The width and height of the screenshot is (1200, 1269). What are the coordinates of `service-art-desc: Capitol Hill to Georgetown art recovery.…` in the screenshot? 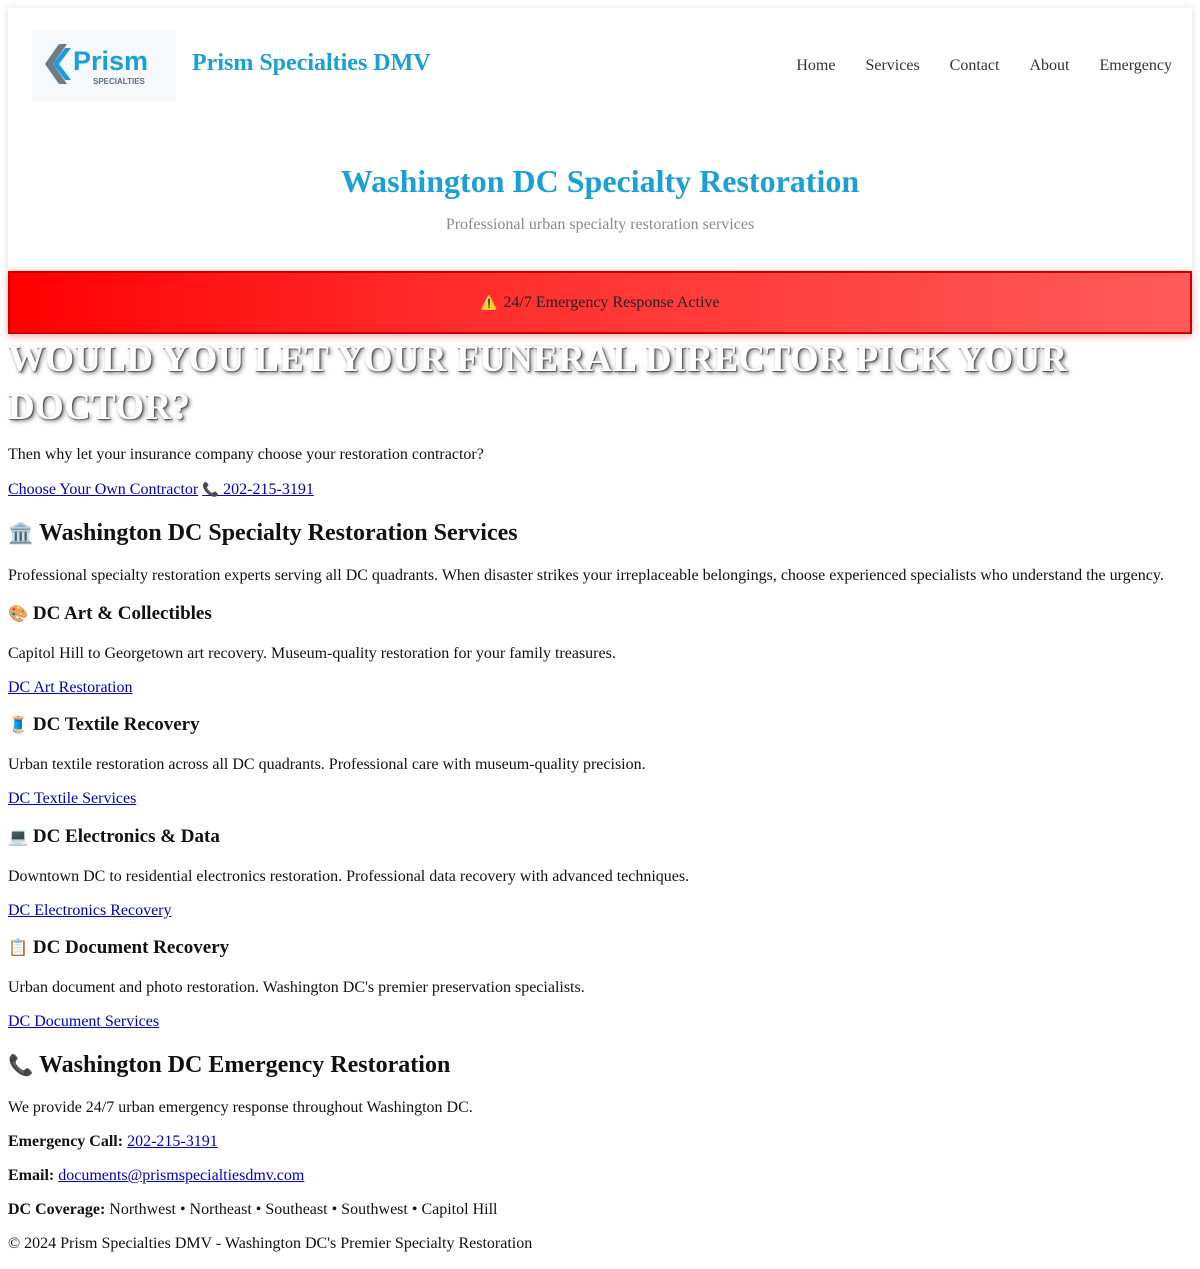 It's located at (312, 653).